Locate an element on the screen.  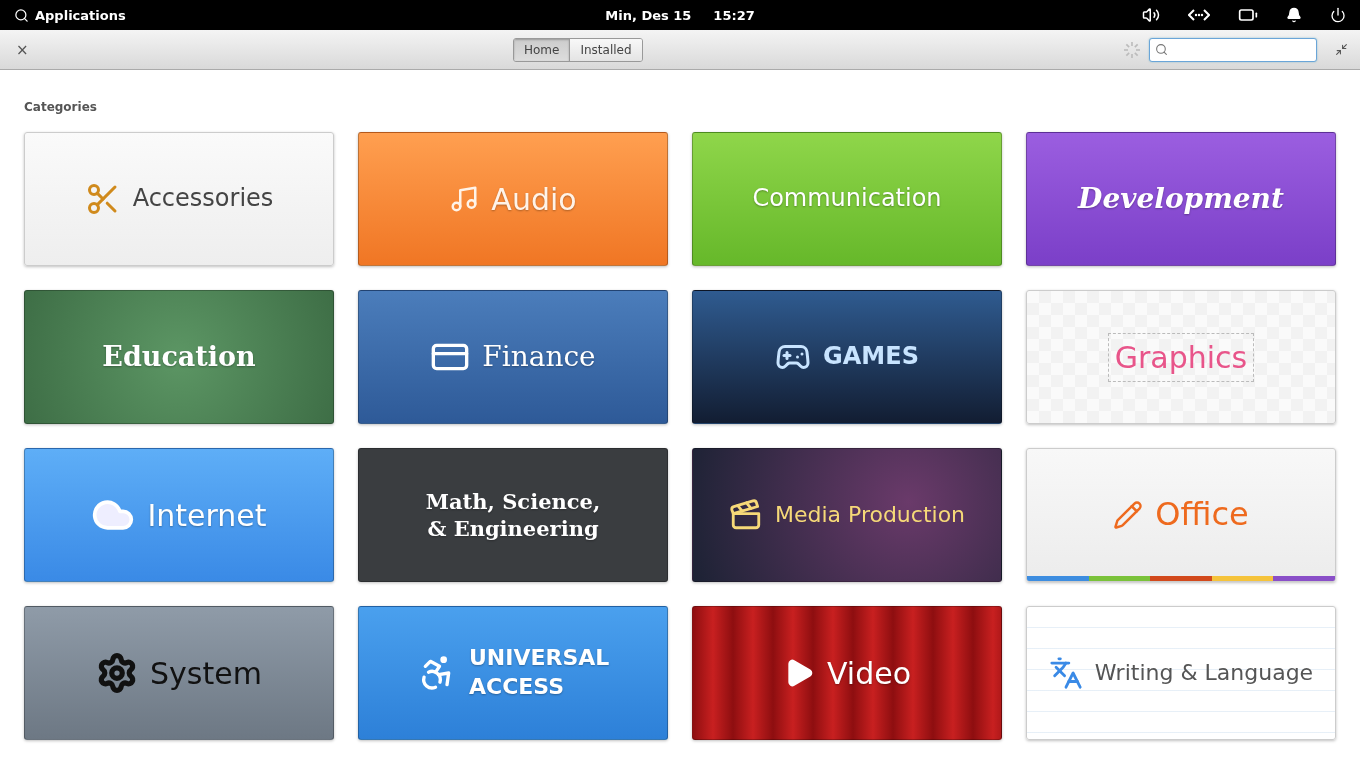
restore-icon is located at coordinates (1341, 49).